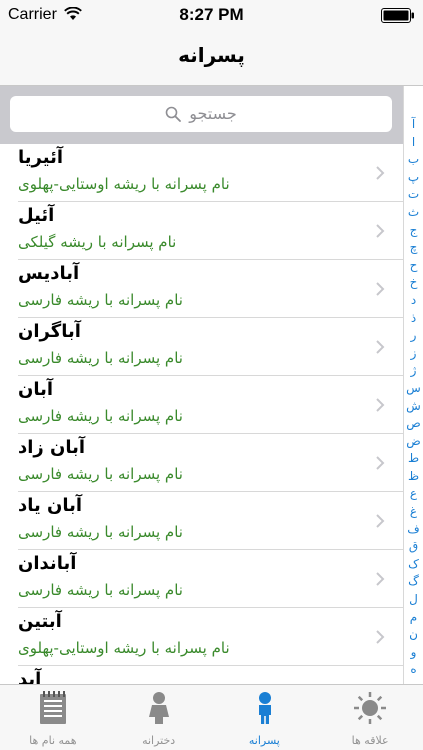 The image size is (423, 750). What do you see at coordinates (413, 635) in the screenshot?
I see `index-letter: ن` at bounding box center [413, 635].